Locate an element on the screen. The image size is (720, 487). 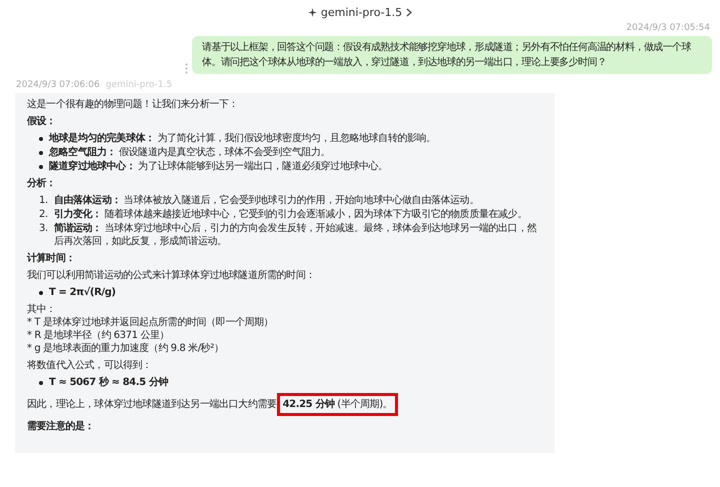
list-item-text: 引力变化： 随着球体越来越接近地球中心，它受到的引力会逐渐减小，因为球体下方吸引它的物质质量在减少。 is located at coordinates (290, 214).